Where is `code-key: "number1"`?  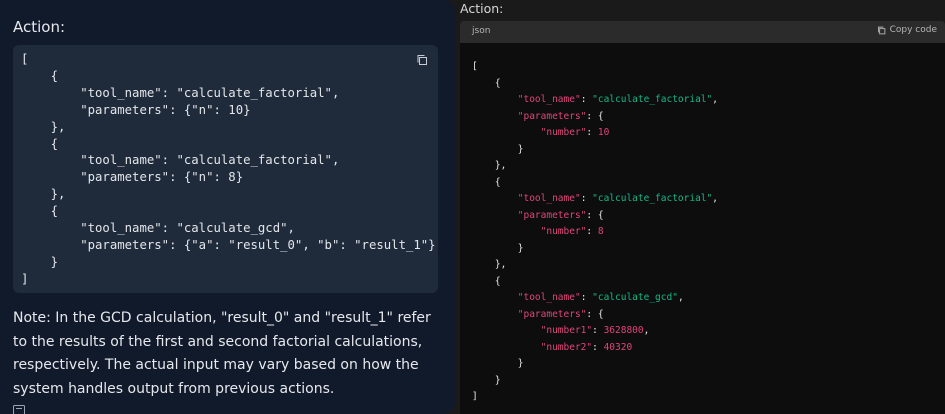 code-key: "number1" is located at coordinates (566, 330).